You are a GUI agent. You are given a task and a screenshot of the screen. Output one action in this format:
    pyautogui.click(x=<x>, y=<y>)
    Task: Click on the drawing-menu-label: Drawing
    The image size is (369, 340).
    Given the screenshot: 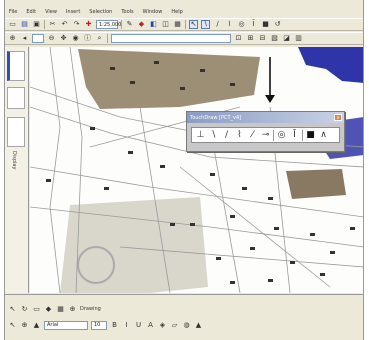 What is the action you would take?
    pyautogui.click(x=90, y=309)
    